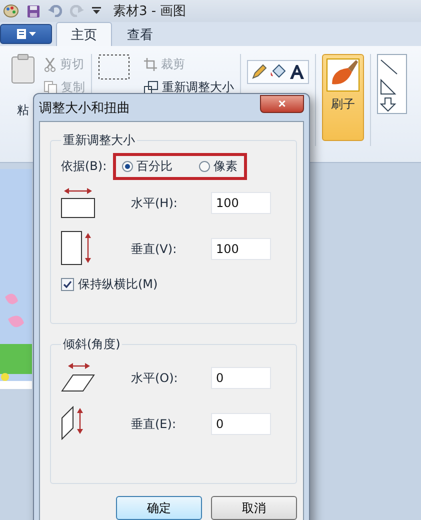 This screenshot has height=520, width=421. What do you see at coordinates (147, 166) in the screenshot?
I see `radio-option: 百分比` at bounding box center [147, 166].